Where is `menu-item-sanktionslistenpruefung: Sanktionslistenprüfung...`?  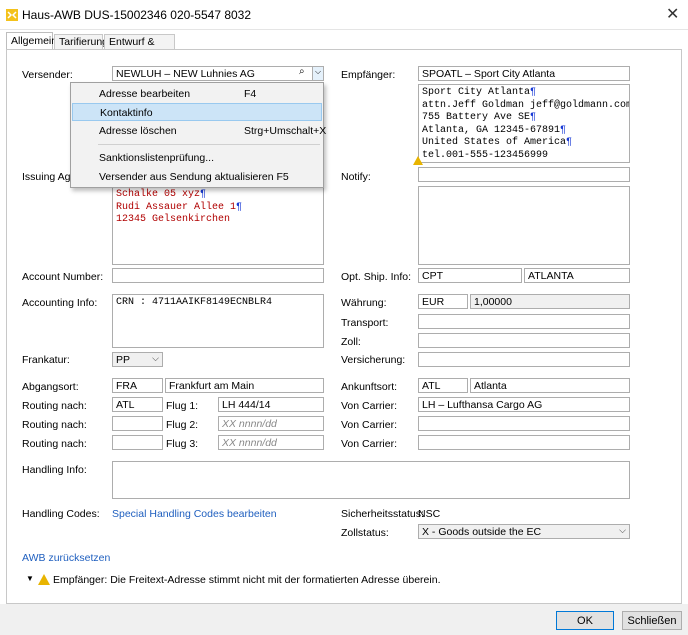
menu-item-sanktionslistenpruefung: Sanktionslistenprüfung... is located at coordinates (197, 158).